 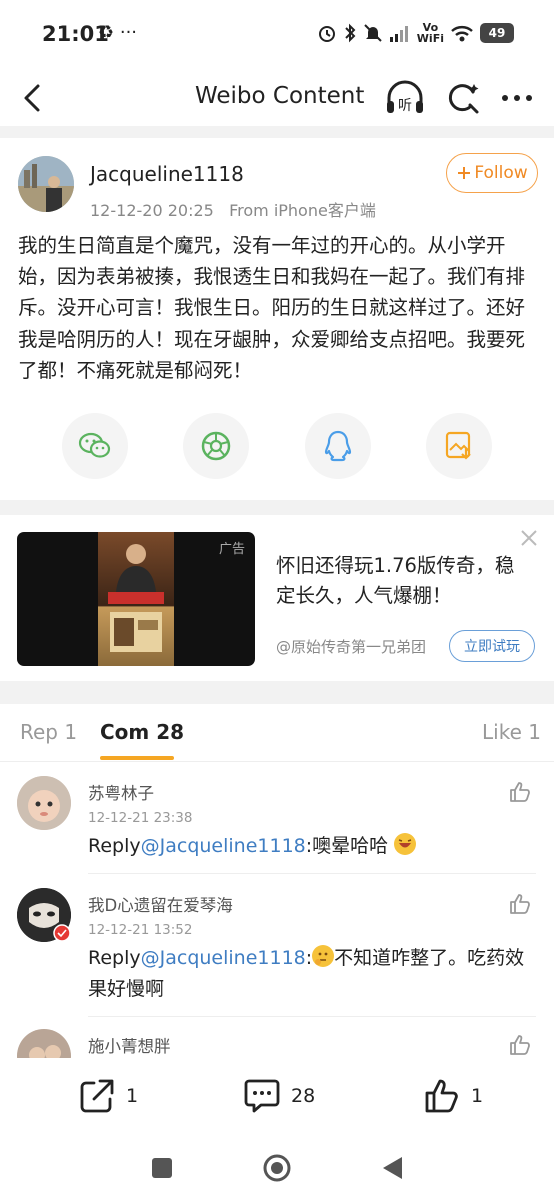 I want to click on wechat-icon, so click(x=94, y=445).